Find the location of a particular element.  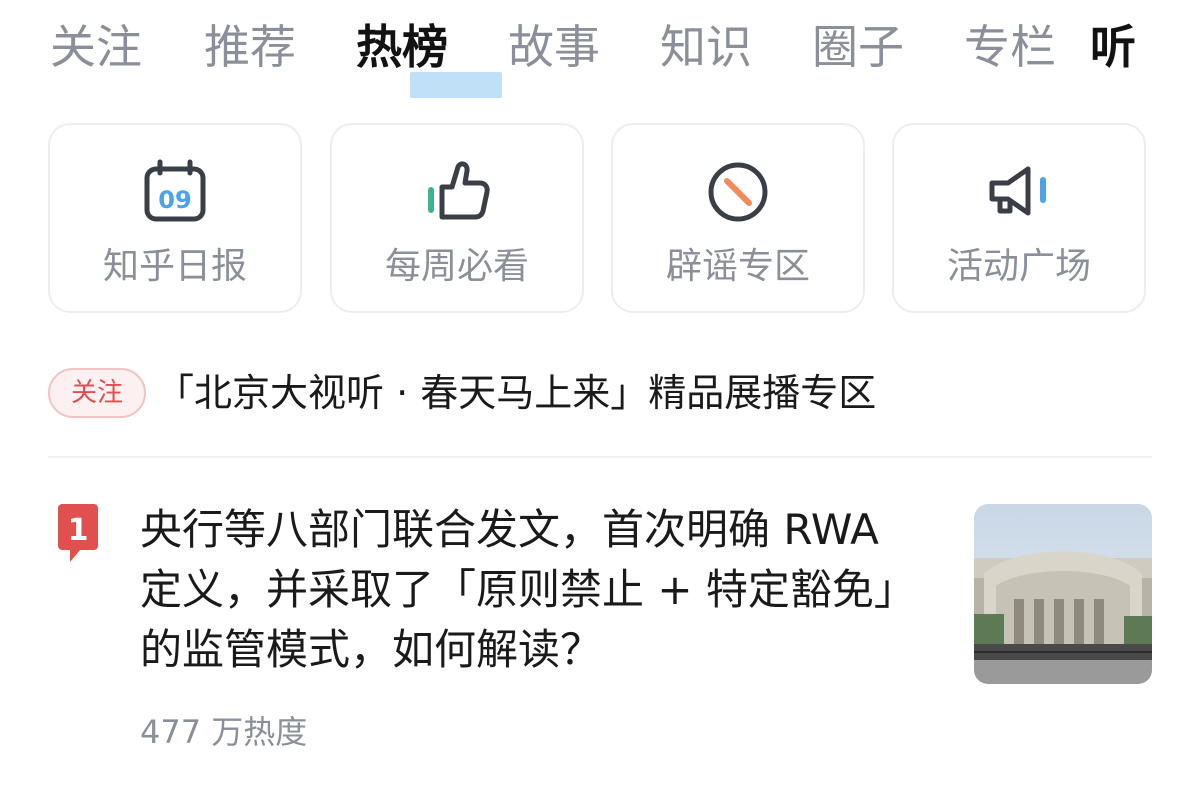

hot-item-heat: 477 万热度 is located at coordinates (224, 732).